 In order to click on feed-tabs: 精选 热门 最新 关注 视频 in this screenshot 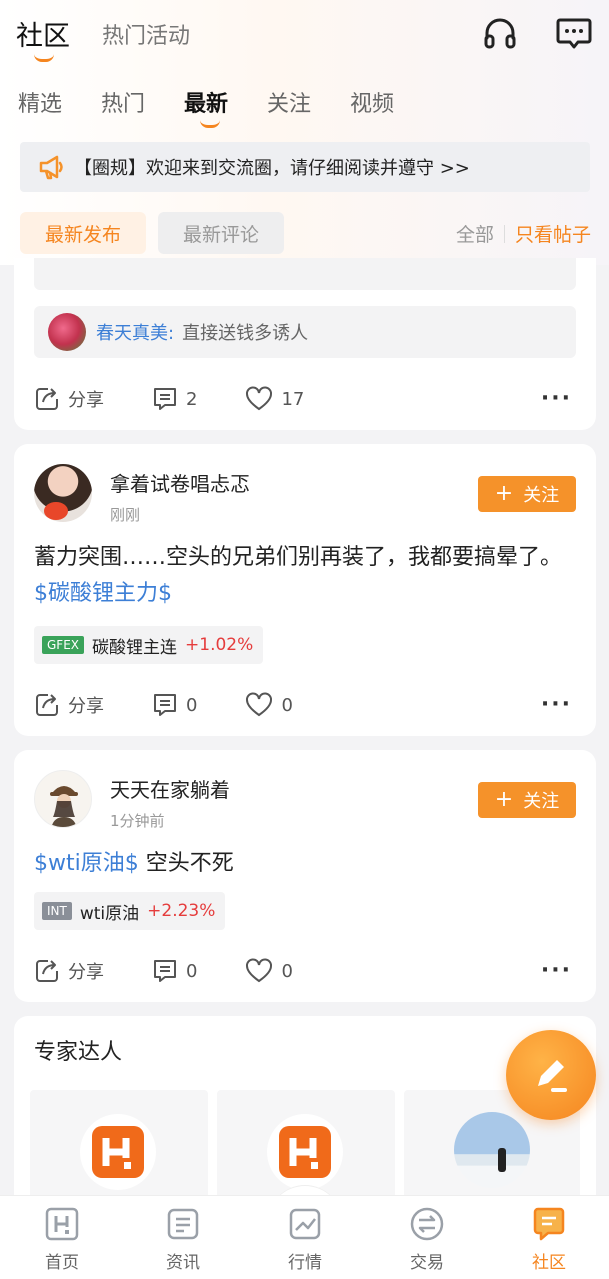, I will do `click(225, 107)`.